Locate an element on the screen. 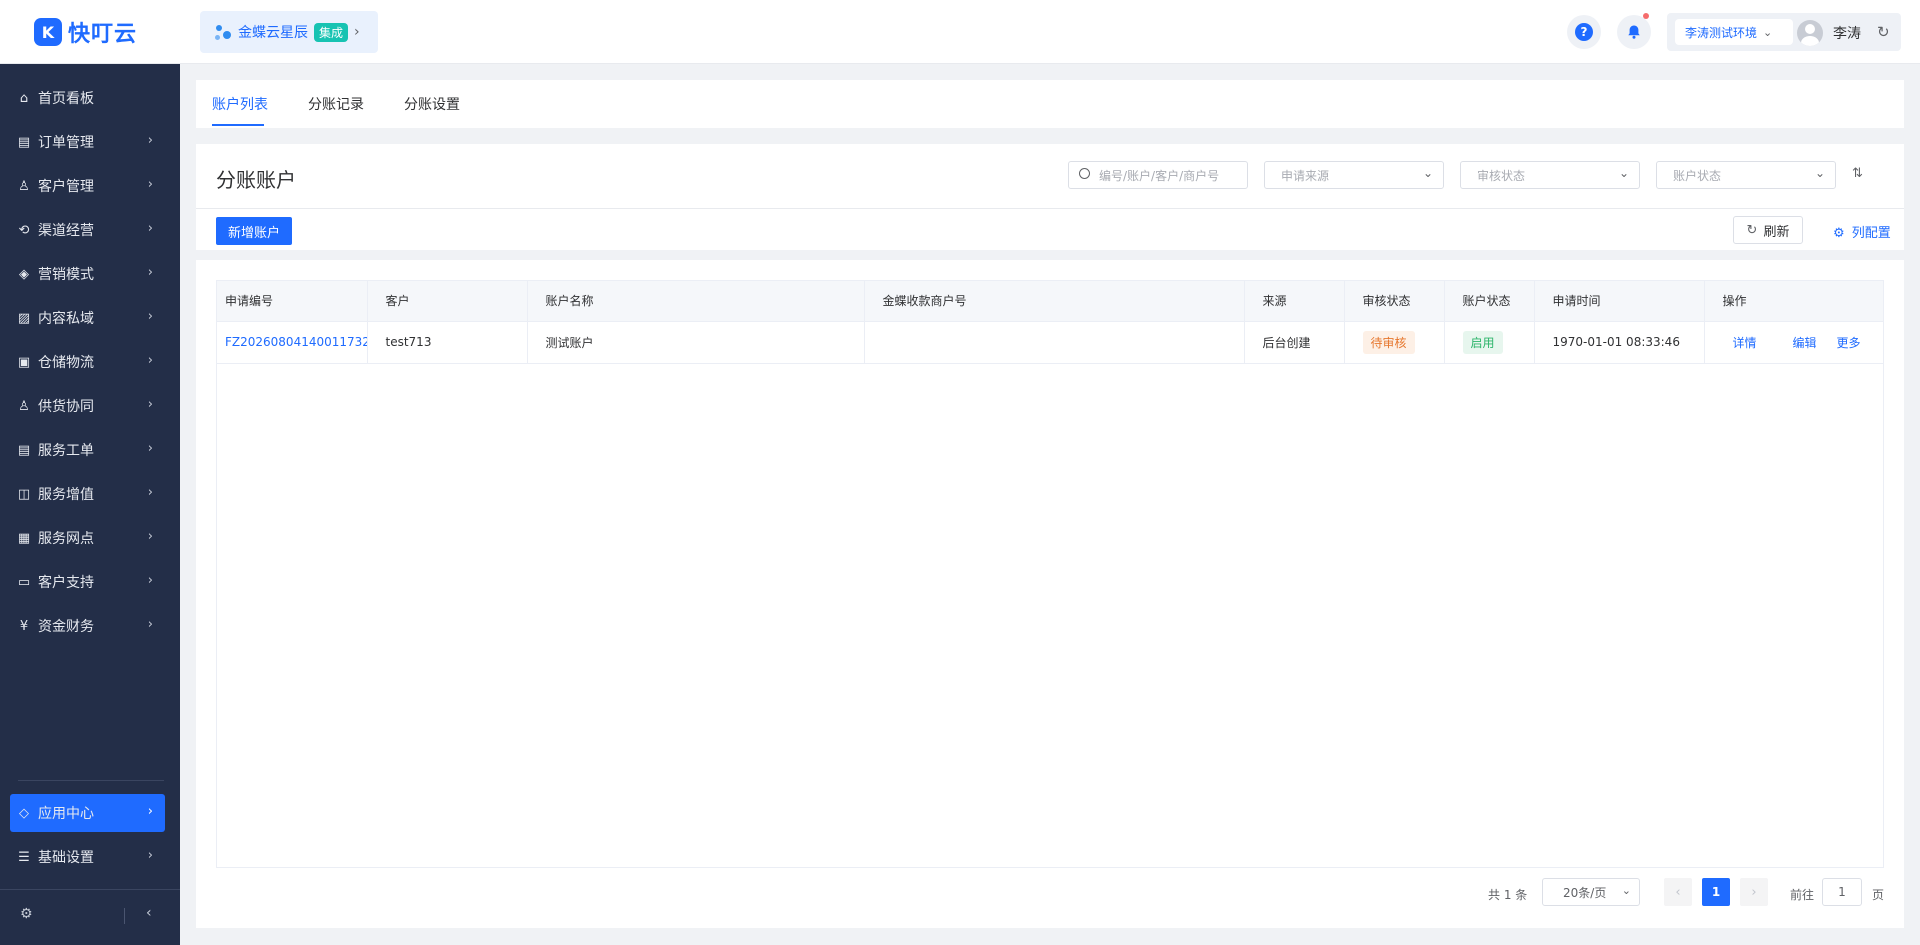  user-area: 李涛测试环境 ⌄ 李涛 ↻ is located at coordinates (1784, 32).